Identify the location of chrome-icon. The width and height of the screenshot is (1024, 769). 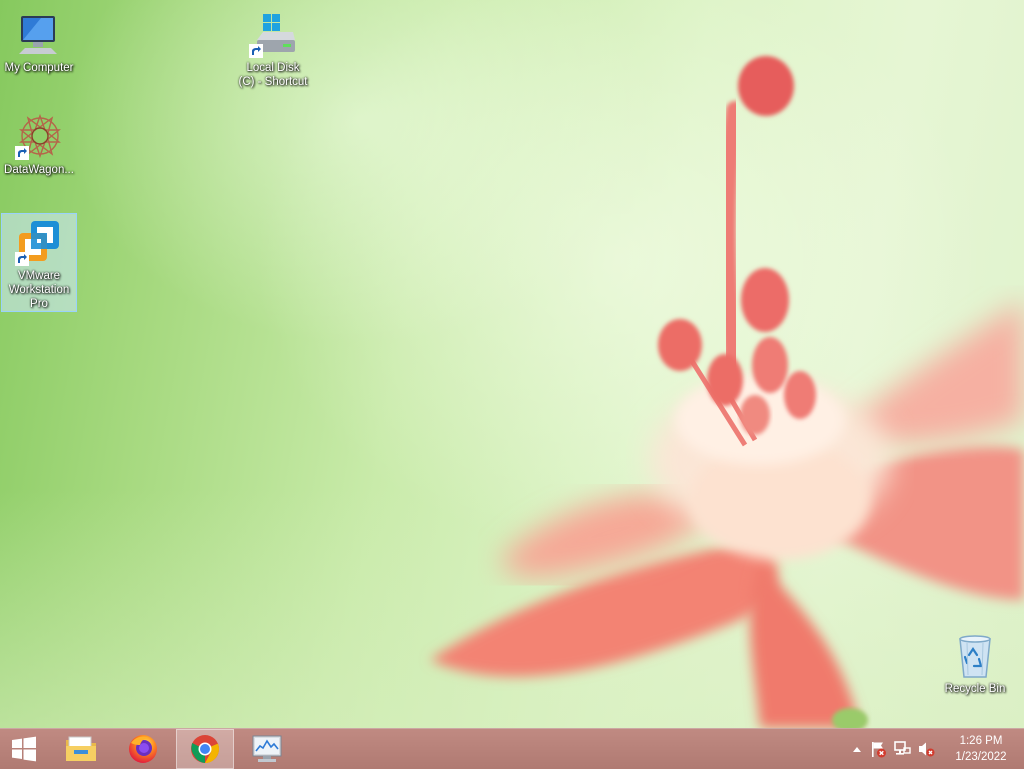
(205, 749).